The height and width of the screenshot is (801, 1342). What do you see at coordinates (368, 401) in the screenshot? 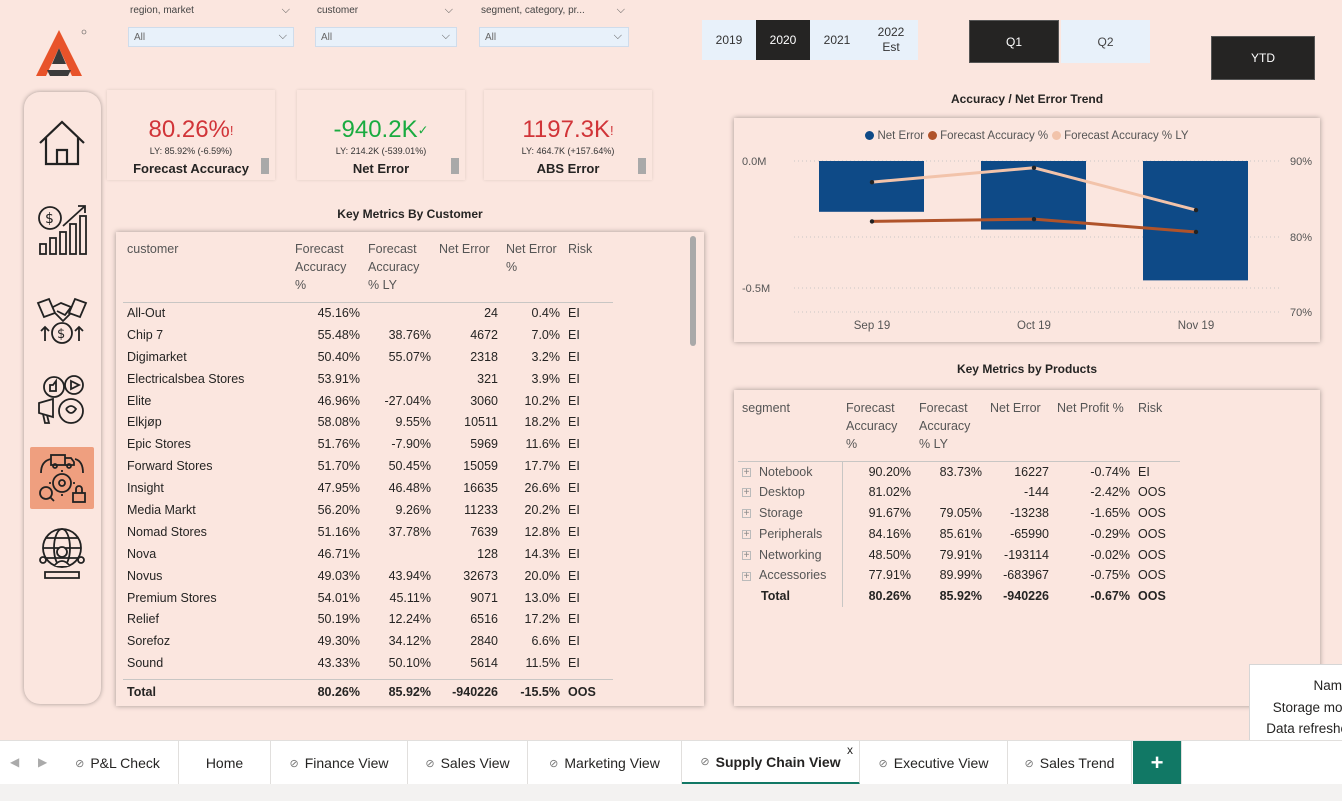
I see `table-row: Elite 46.96% -27.04% 3060 10.2% EI` at bounding box center [368, 401].